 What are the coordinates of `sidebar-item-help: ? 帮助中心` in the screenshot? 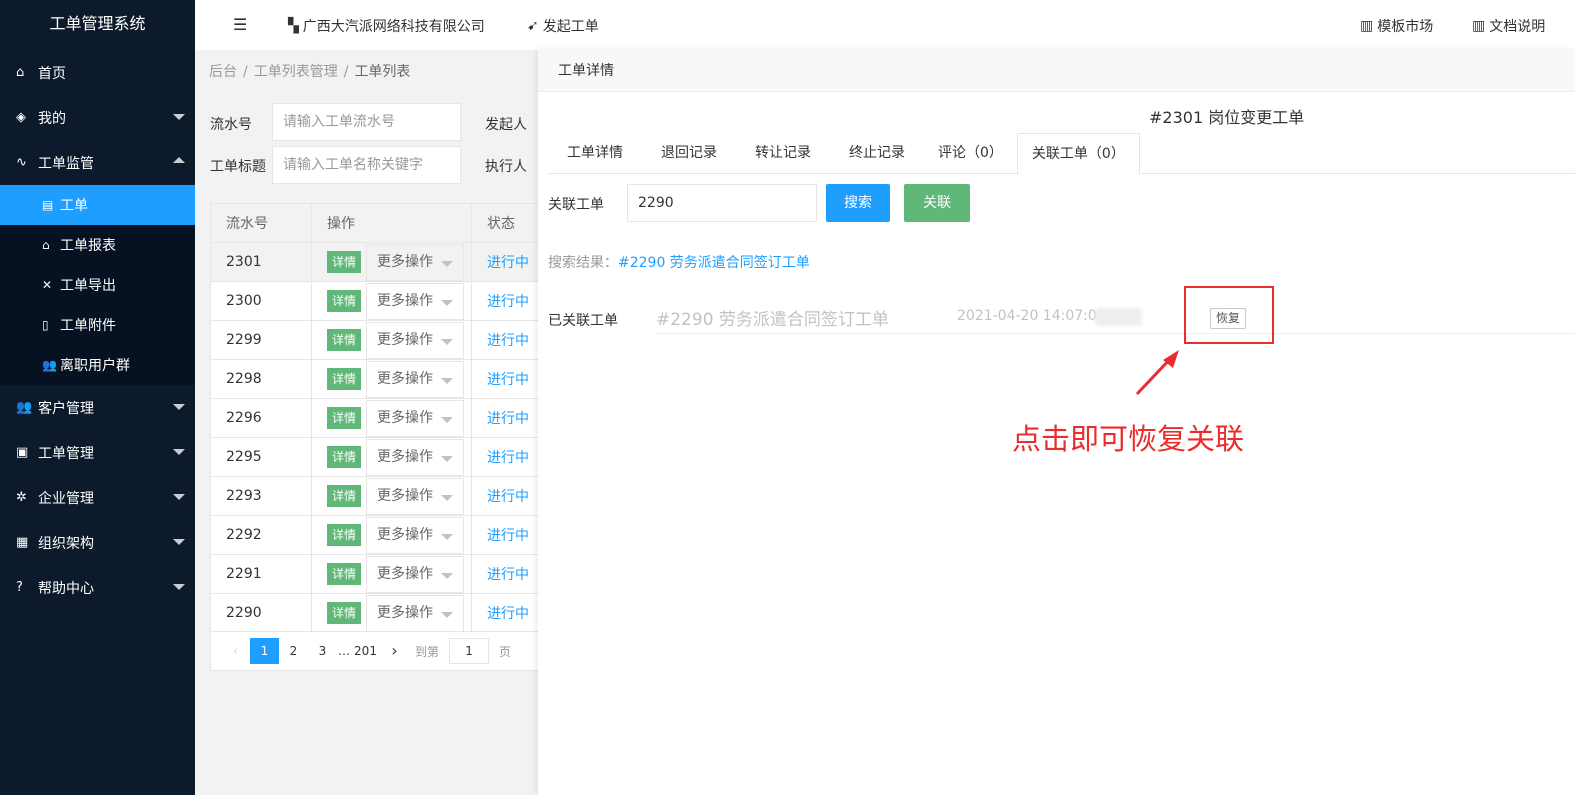 It's located at (97, 587).